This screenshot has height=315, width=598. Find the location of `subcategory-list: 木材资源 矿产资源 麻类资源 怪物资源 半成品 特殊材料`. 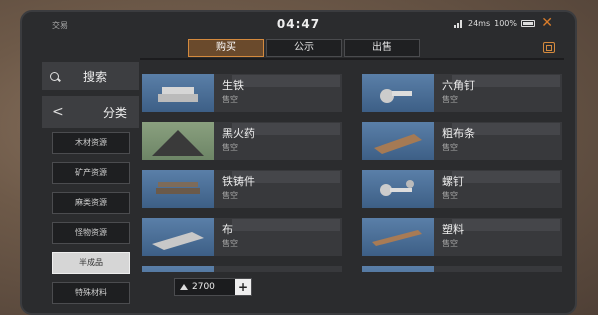

subcategory-list: 木材资源 矿产资源 麻类资源 怪物资源 半成品 特殊材料 is located at coordinates (91, 222).